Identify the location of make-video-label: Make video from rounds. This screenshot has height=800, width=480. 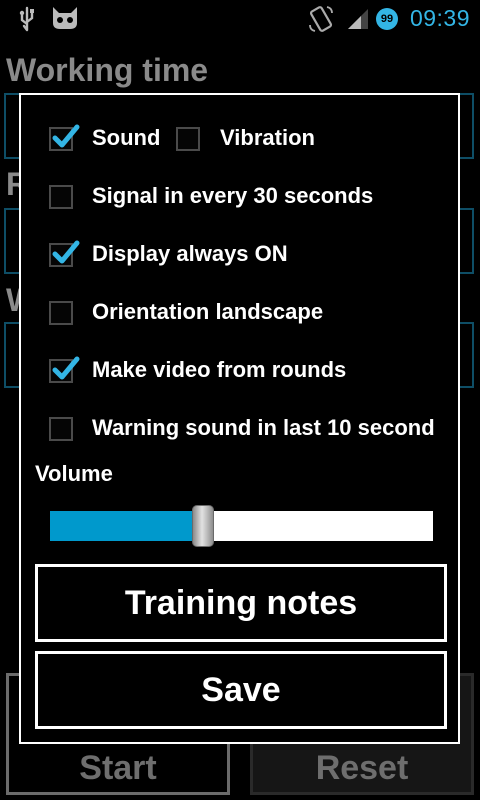
(219, 369).